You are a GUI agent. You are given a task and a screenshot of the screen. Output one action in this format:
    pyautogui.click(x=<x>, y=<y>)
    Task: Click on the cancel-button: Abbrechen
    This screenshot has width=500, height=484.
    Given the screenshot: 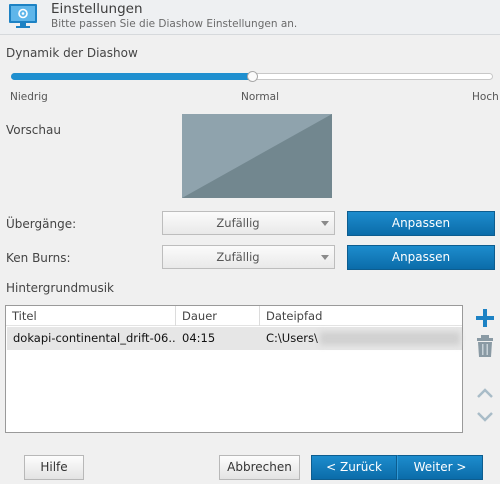 What is the action you would take?
    pyautogui.click(x=259, y=467)
    